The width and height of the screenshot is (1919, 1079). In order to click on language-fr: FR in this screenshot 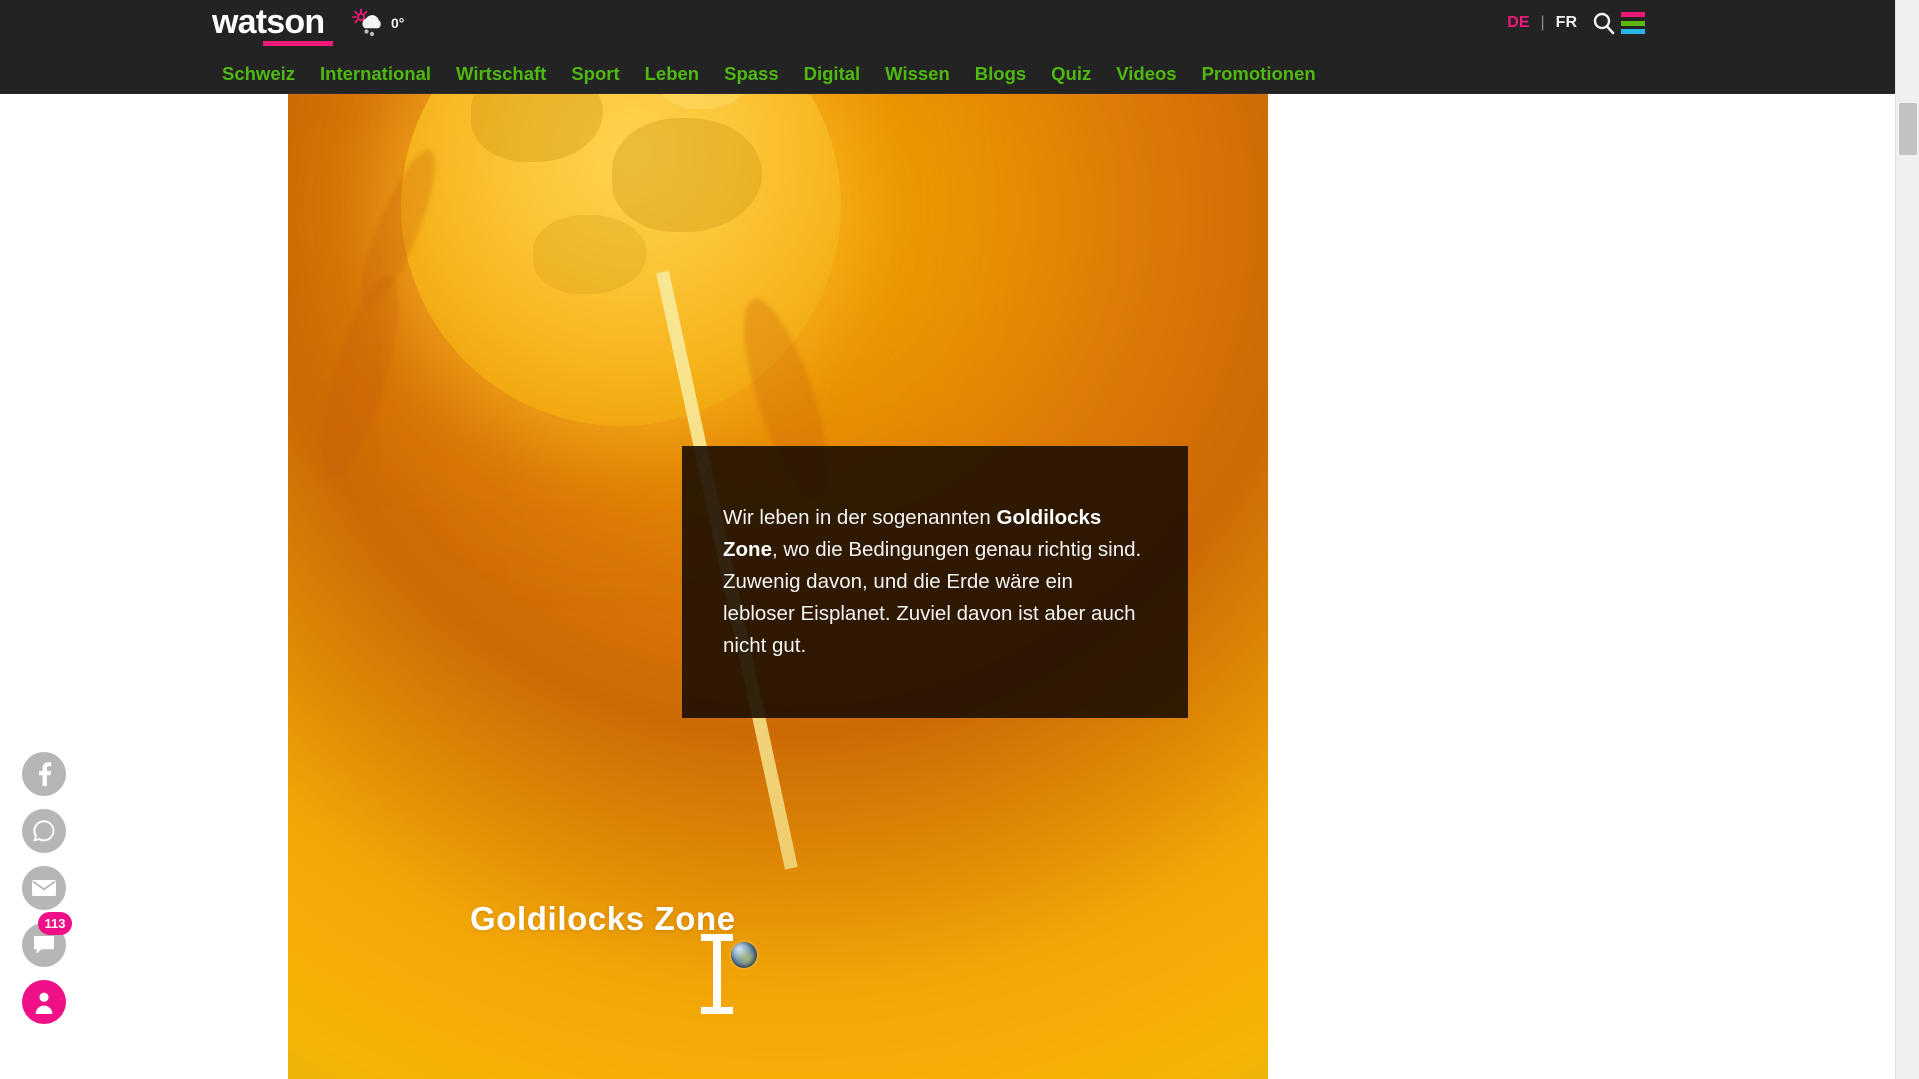, I will do `click(1566, 23)`.